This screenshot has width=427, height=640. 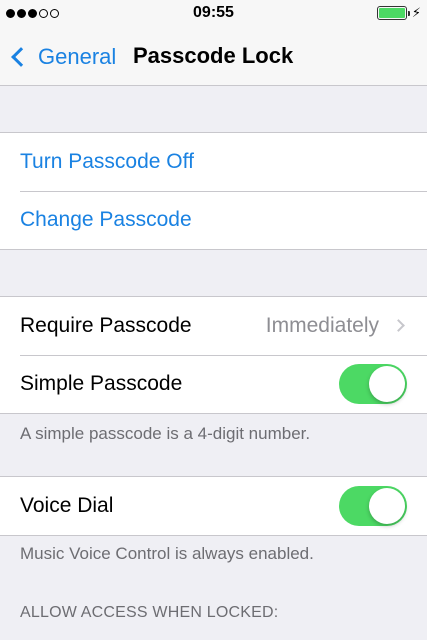 I want to click on require-passcode-row: Require Passcode Immediately, so click(x=213, y=326).